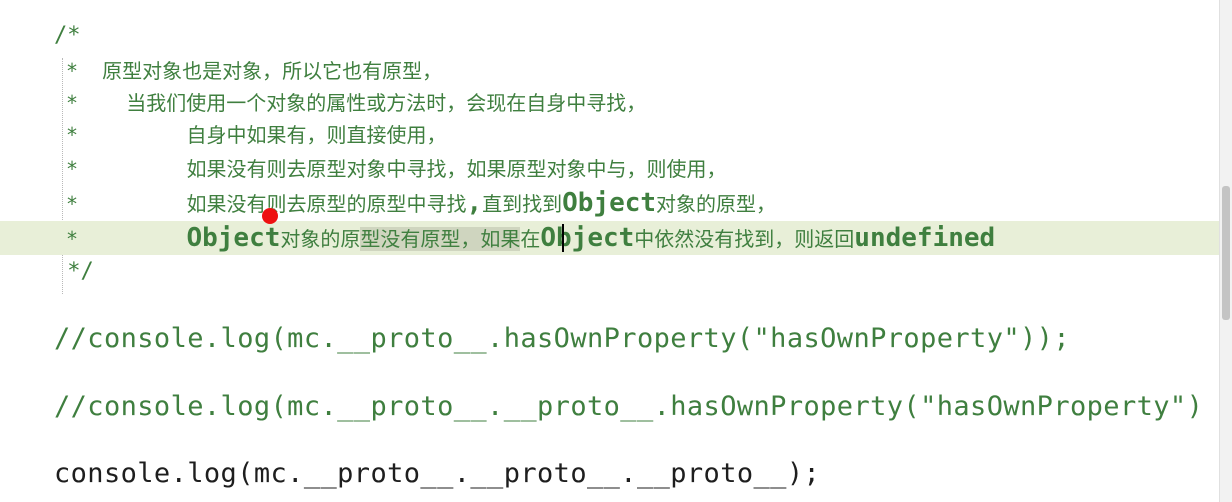 The width and height of the screenshot is (1232, 502). What do you see at coordinates (74, 271) in the screenshot?
I see `comment-close-line: */` at bounding box center [74, 271].